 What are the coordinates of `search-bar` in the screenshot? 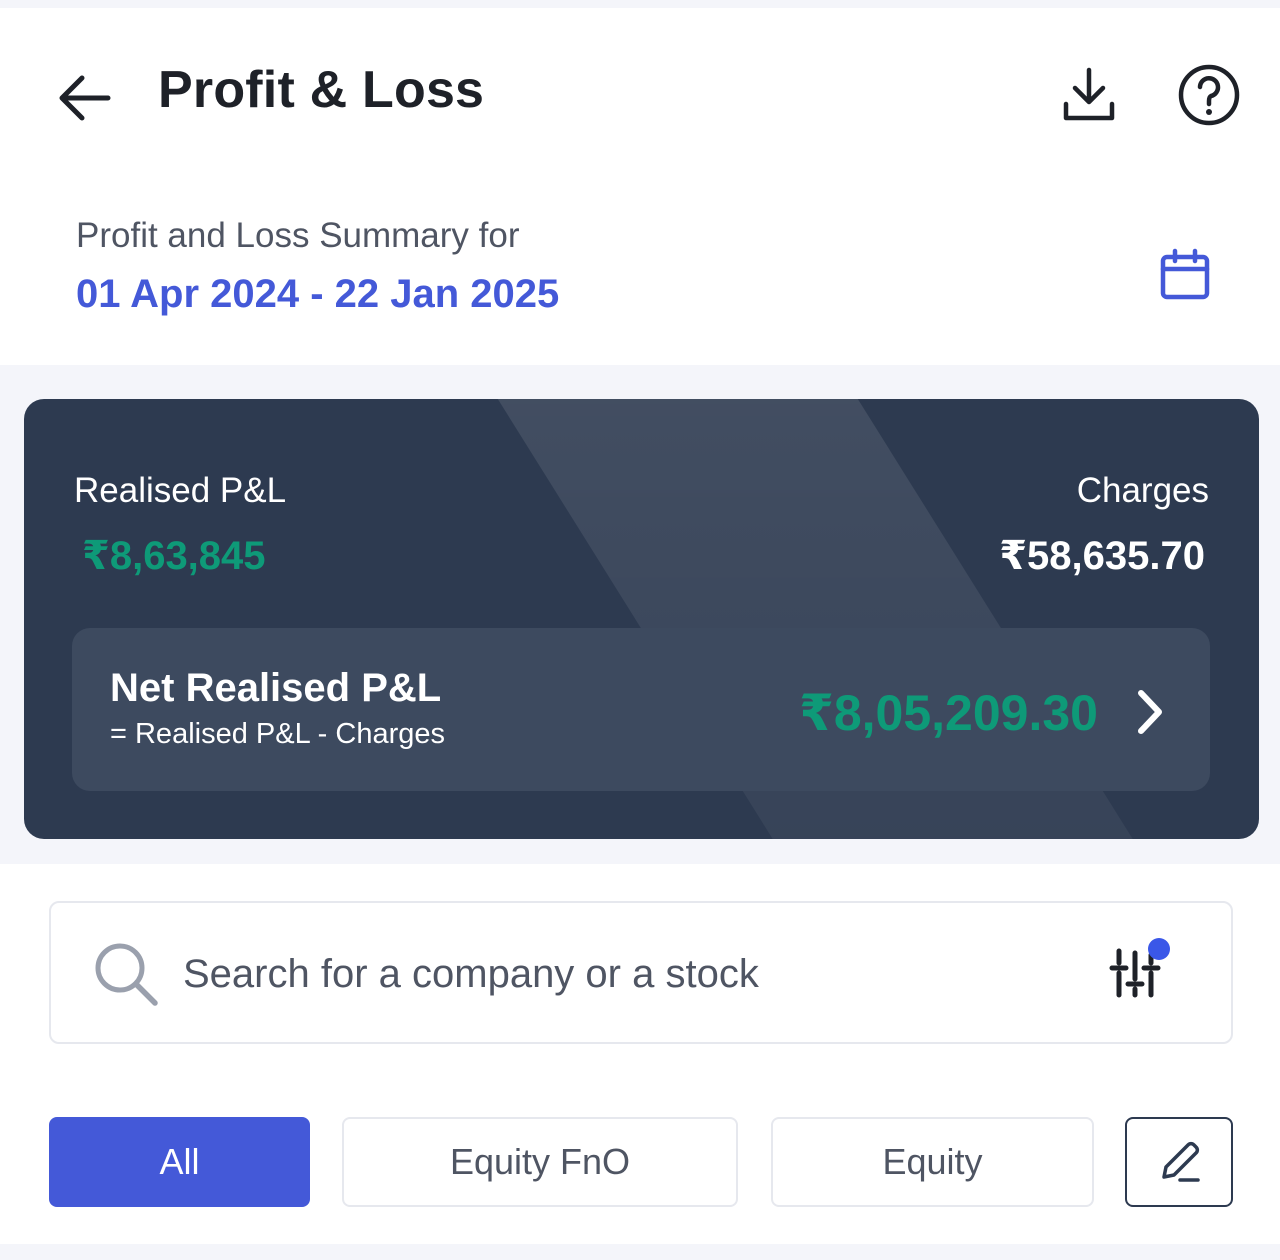 It's located at (641, 972).